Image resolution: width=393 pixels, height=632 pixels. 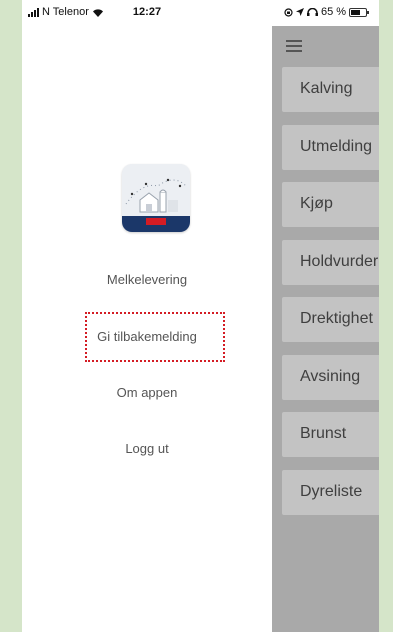 What do you see at coordinates (323, 433) in the screenshot?
I see `card-label: Brunst` at bounding box center [323, 433].